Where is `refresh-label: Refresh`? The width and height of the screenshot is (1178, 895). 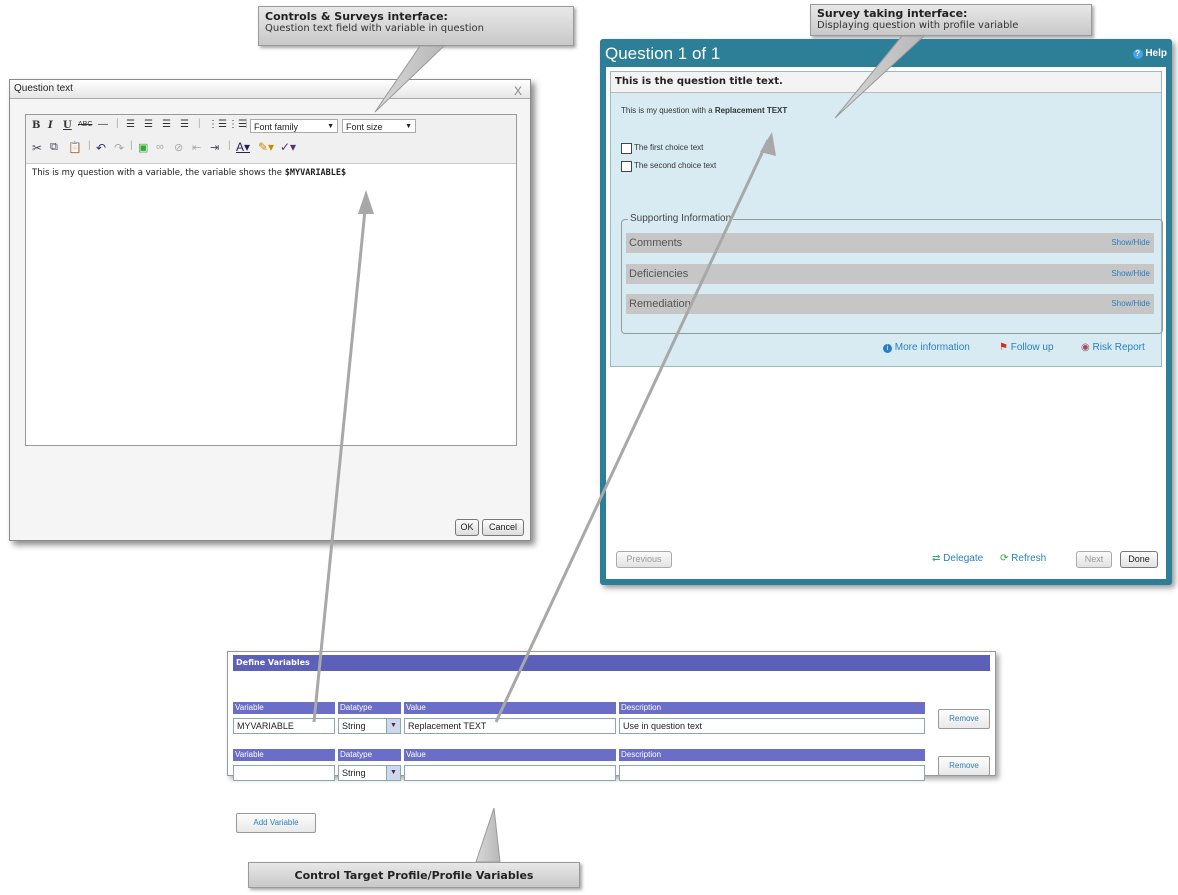 refresh-label: Refresh is located at coordinates (1029, 558).